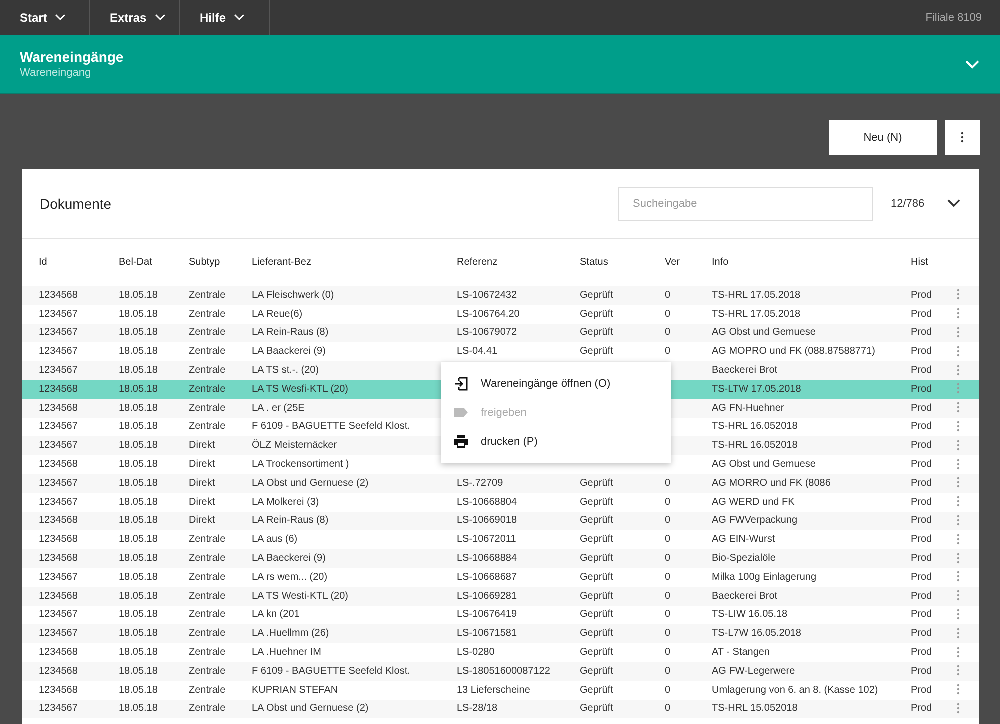 Image resolution: width=1000 pixels, height=724 pixels. Describe the element at coordinates (278, 314) in the screenshot. I see `table-cell-text: LA Reue(6)` at that location.